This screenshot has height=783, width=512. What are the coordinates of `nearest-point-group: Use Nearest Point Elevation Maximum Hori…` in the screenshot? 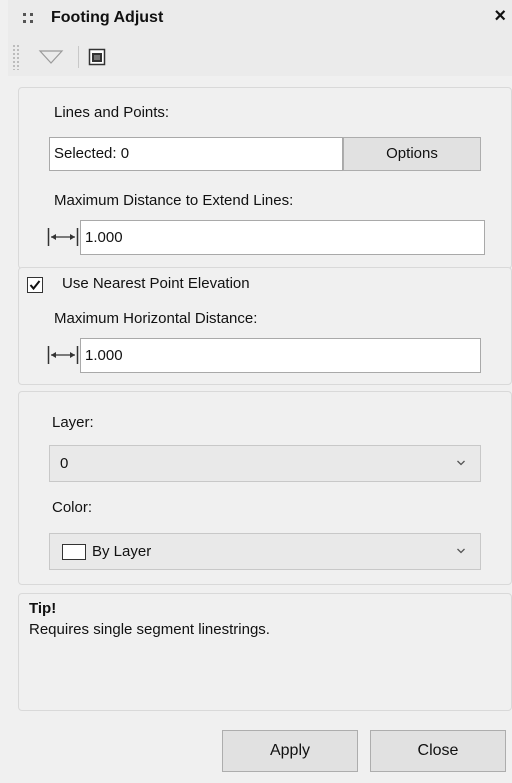 It's located at (265, 326).